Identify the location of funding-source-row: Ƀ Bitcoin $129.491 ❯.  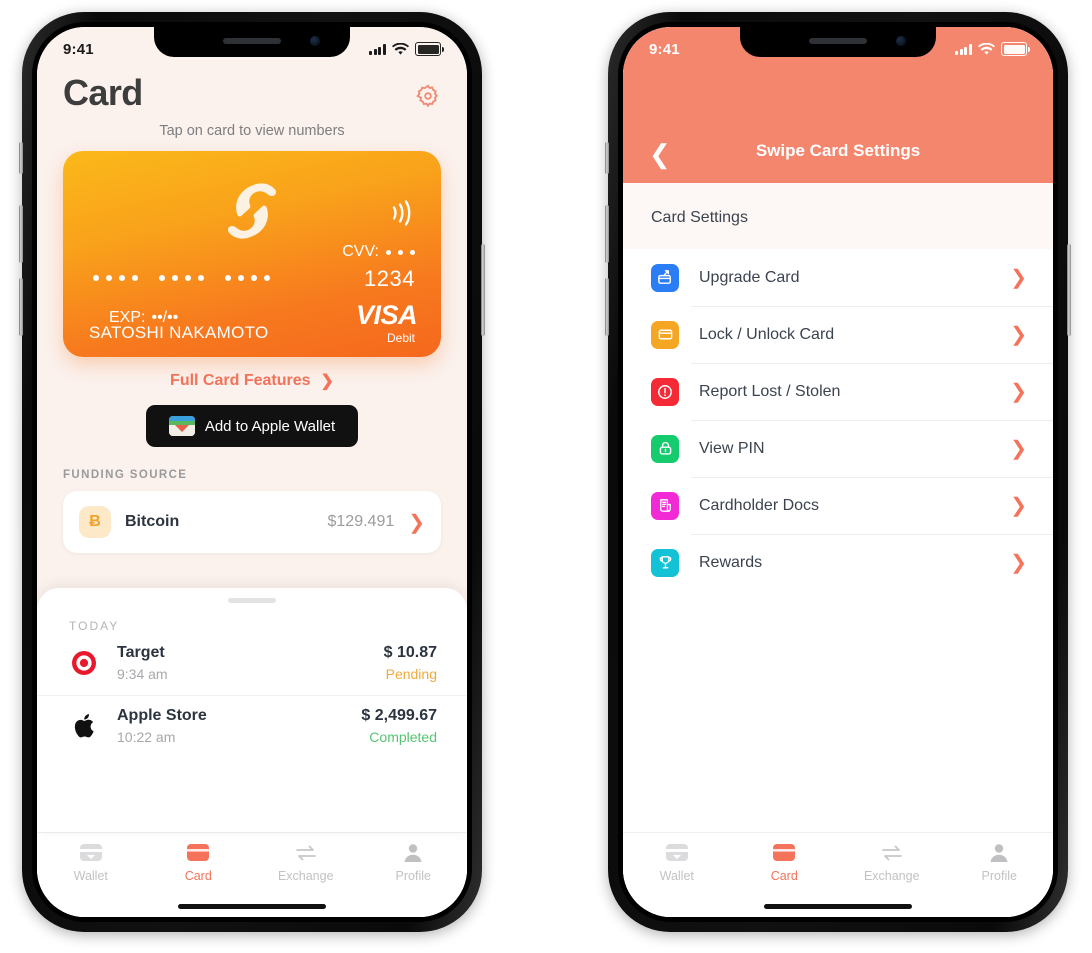
(252, 522).